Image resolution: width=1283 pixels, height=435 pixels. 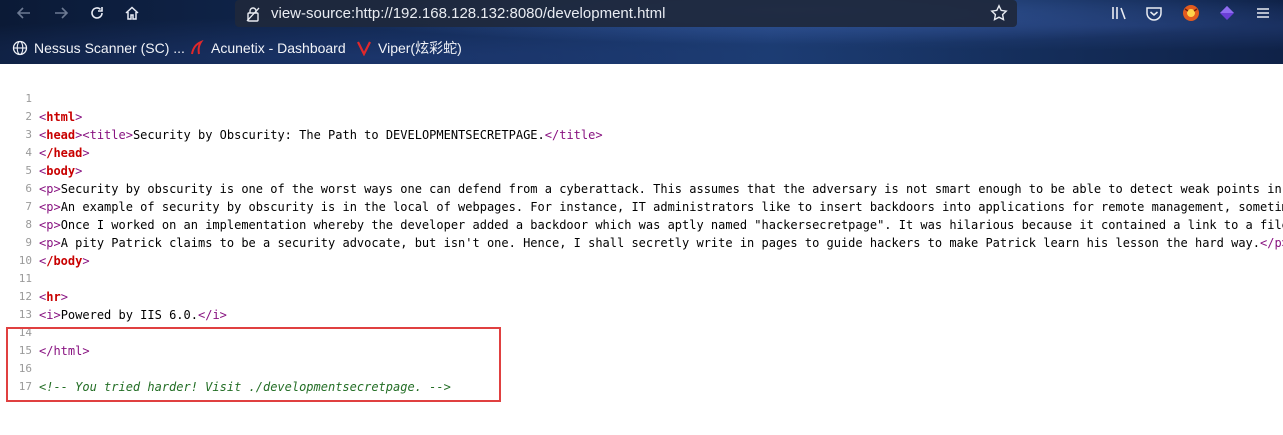 I want to click on pocket-icon, so click(x=1154, y=13).